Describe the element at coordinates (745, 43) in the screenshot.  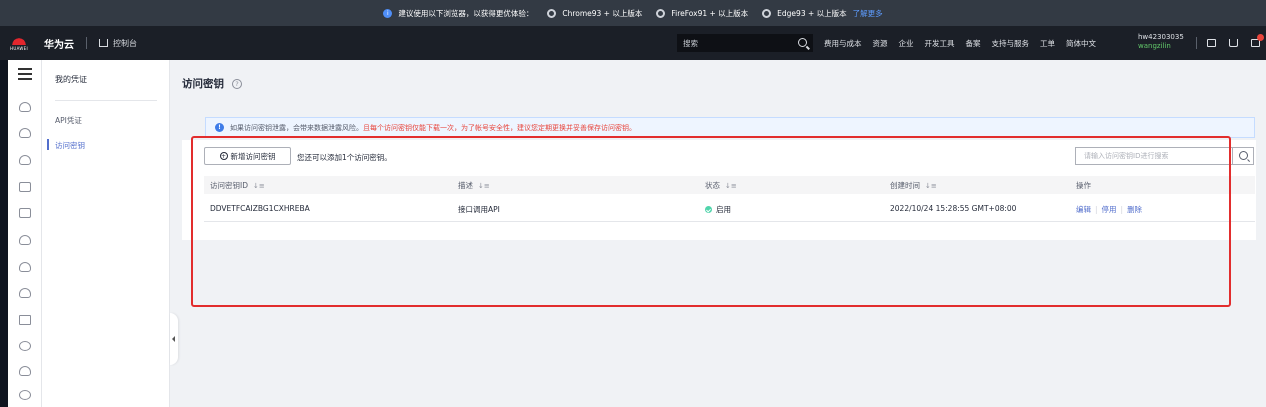
I see `header-search-input: 搜索` at that location.